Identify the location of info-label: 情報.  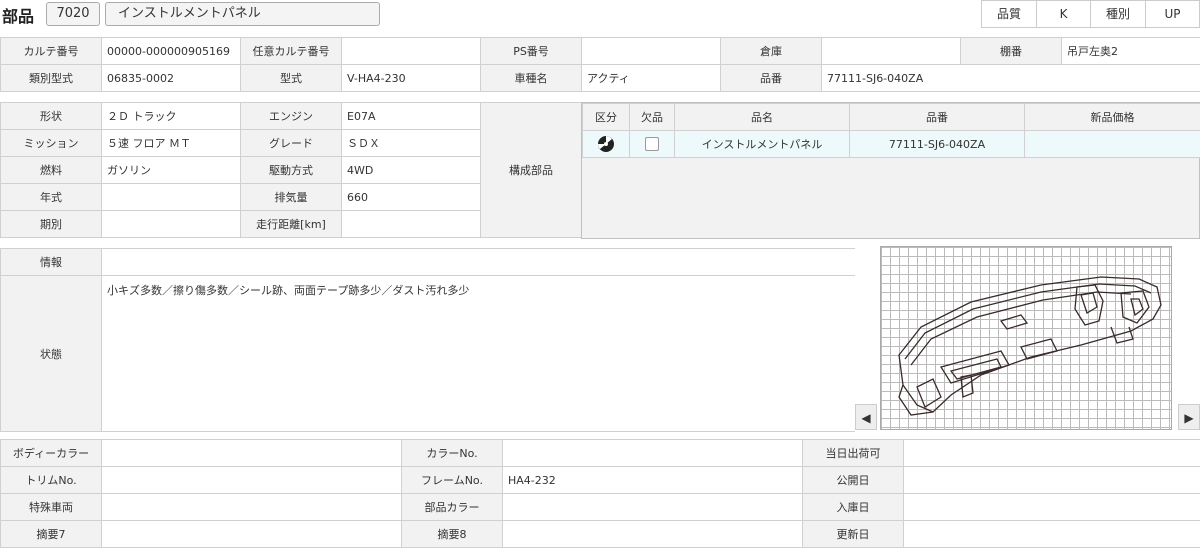
(51, 262).